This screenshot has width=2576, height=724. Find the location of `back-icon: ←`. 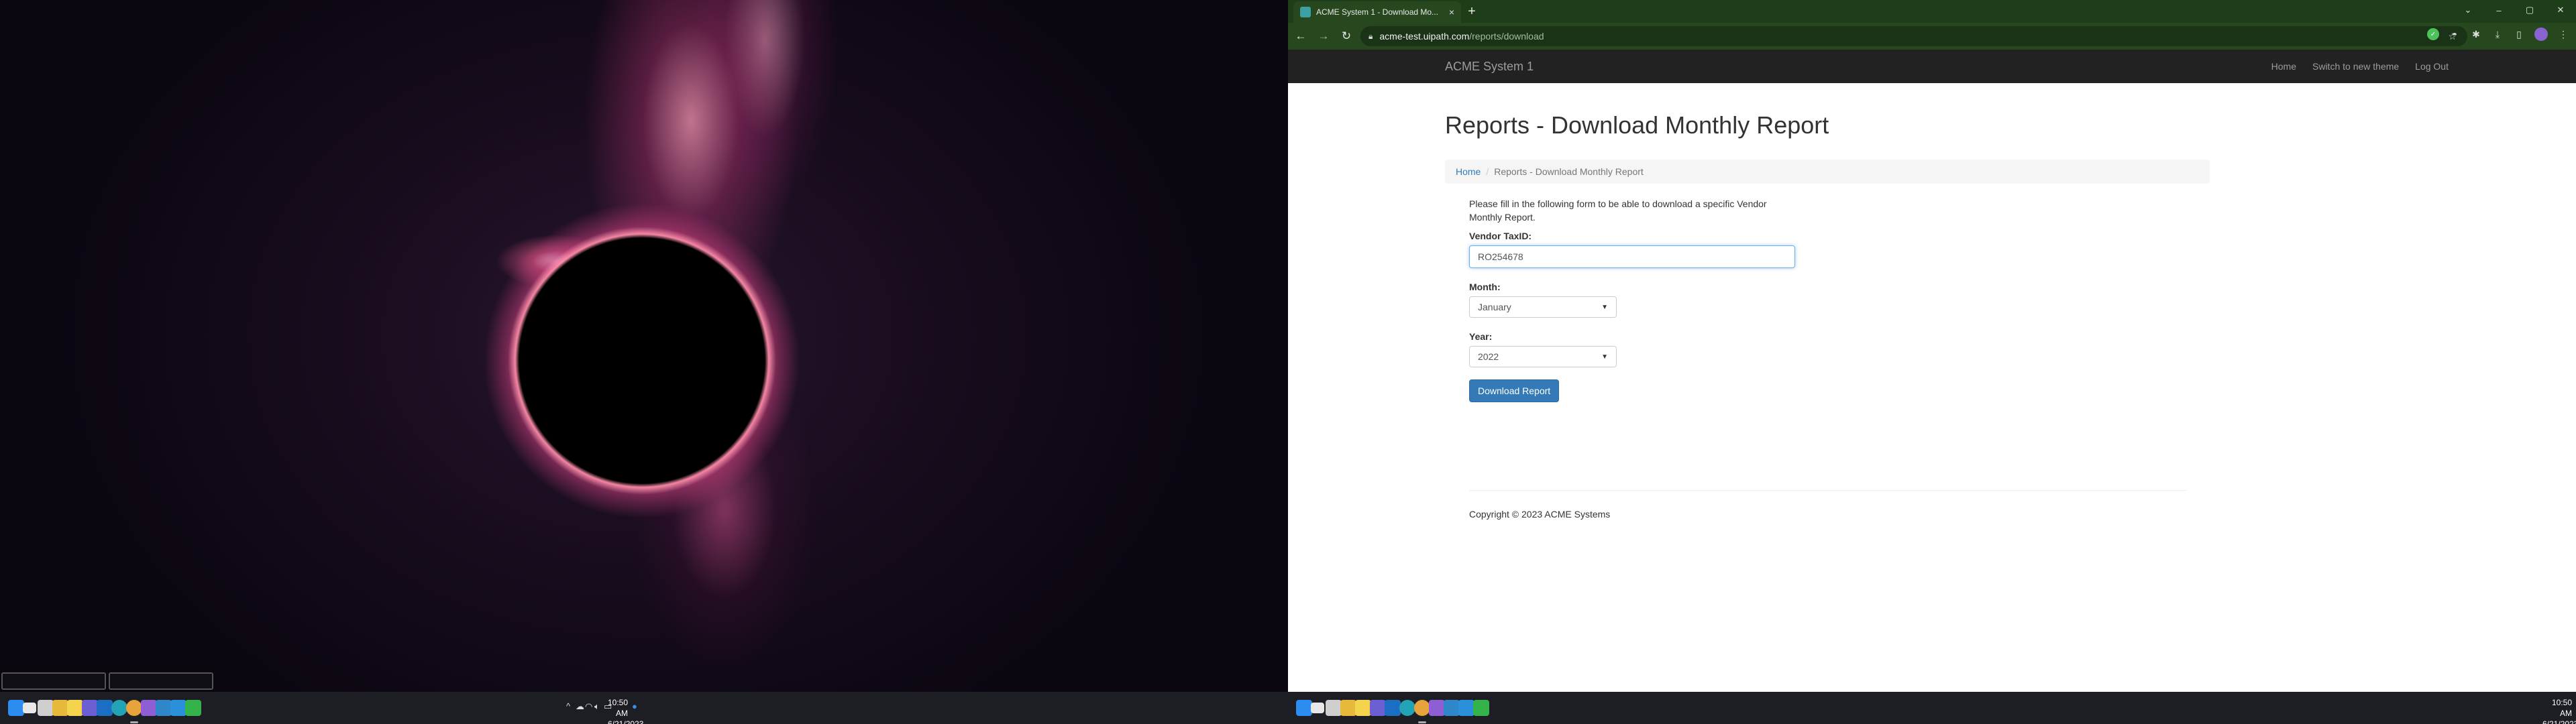

back-icon: ← is located at coordinates (1301, 36).